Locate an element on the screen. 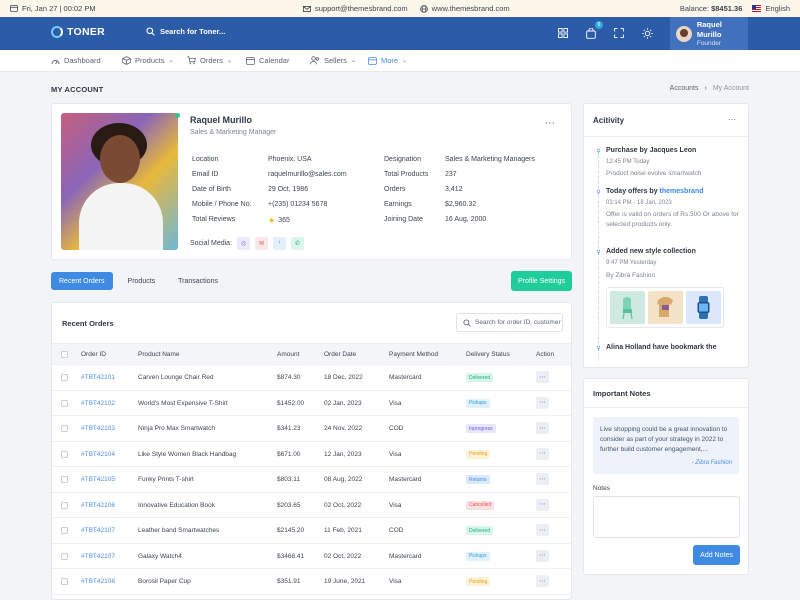  order-date: 08 Aug, 2022 is located at coordinates (343, 479).